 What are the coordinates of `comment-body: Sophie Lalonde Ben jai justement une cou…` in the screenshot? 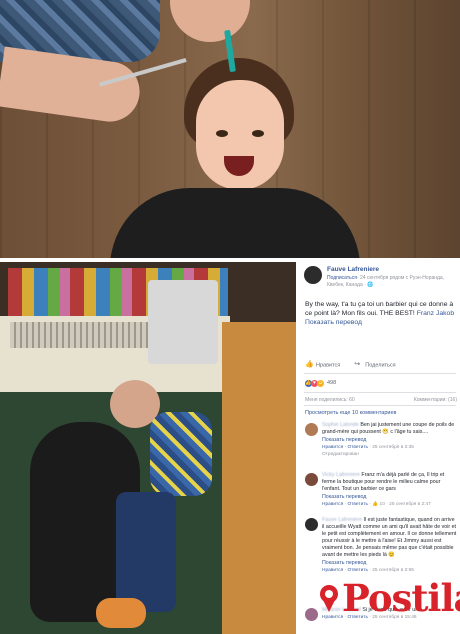 It's located at (389, 440).